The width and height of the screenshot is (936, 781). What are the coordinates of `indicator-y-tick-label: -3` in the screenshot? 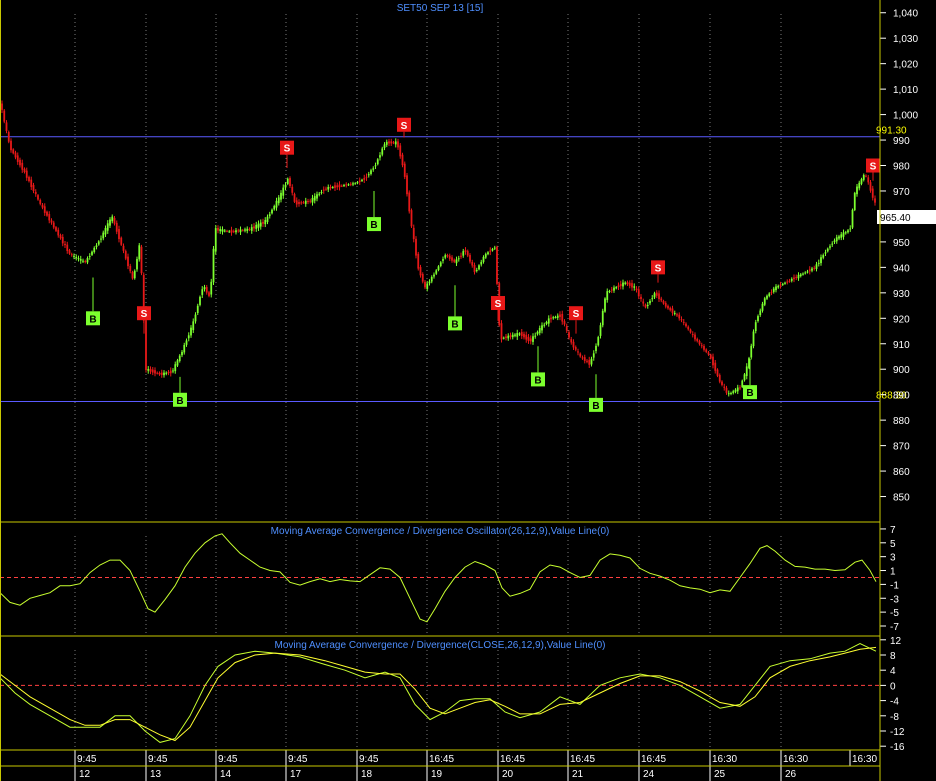 It's located at (894, 599).